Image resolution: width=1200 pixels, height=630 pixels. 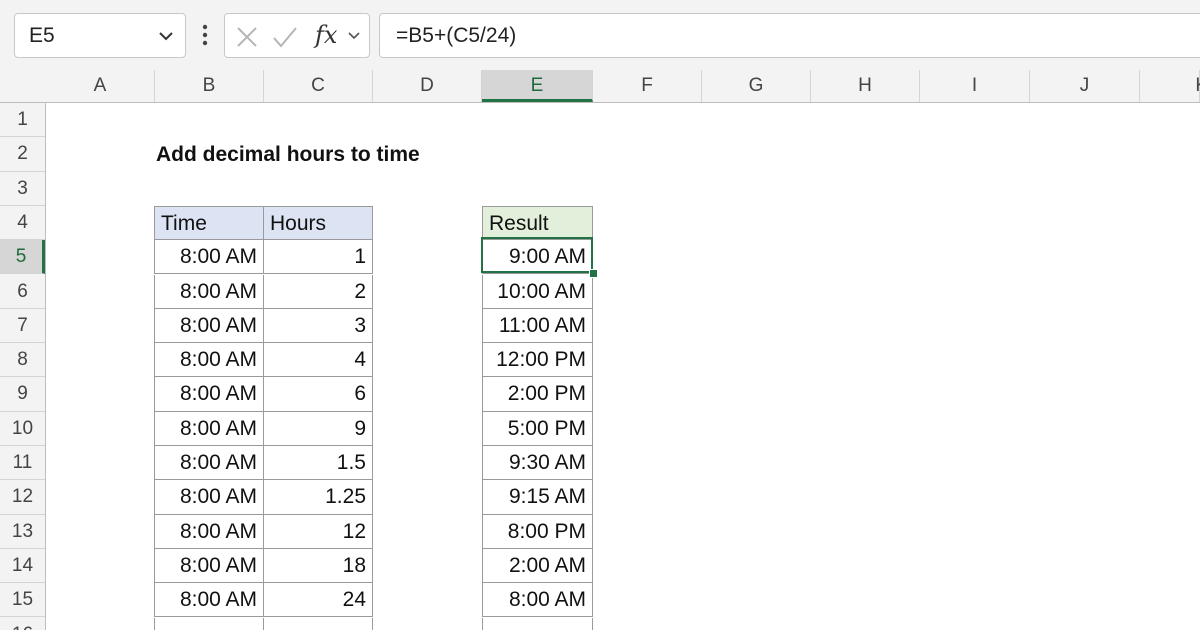 What do you see at coordinates (318, 223) in the screenshot?
I see `header-hours: Hours` at bounding box center [318, 223].